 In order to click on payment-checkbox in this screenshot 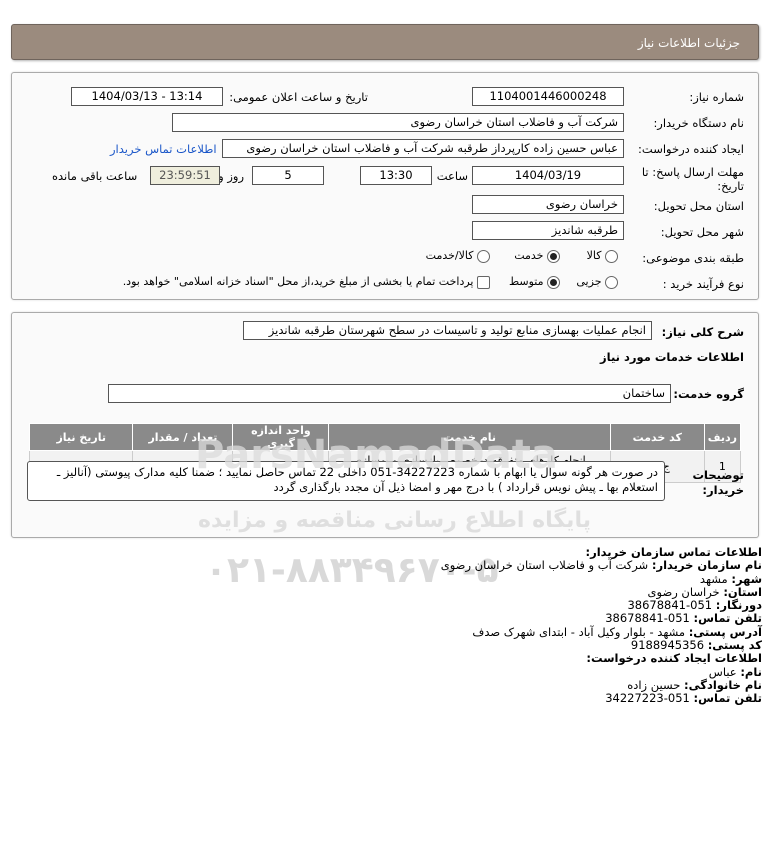, I will do `click(483, 282)`.